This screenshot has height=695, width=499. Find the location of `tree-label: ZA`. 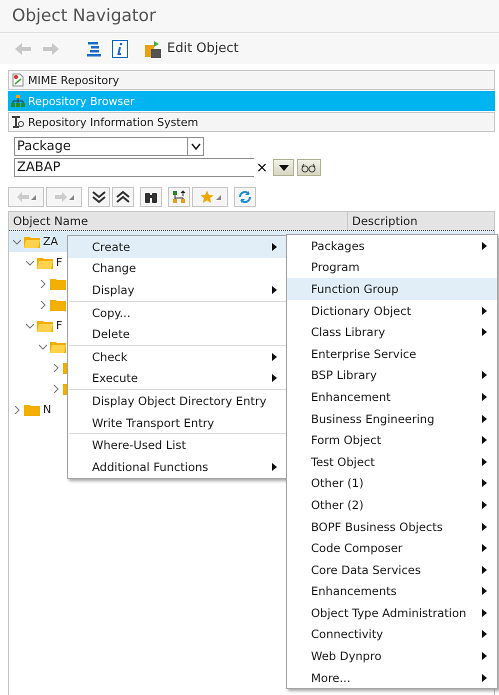

tree-label: ZA is located at coordinates (50, 241).